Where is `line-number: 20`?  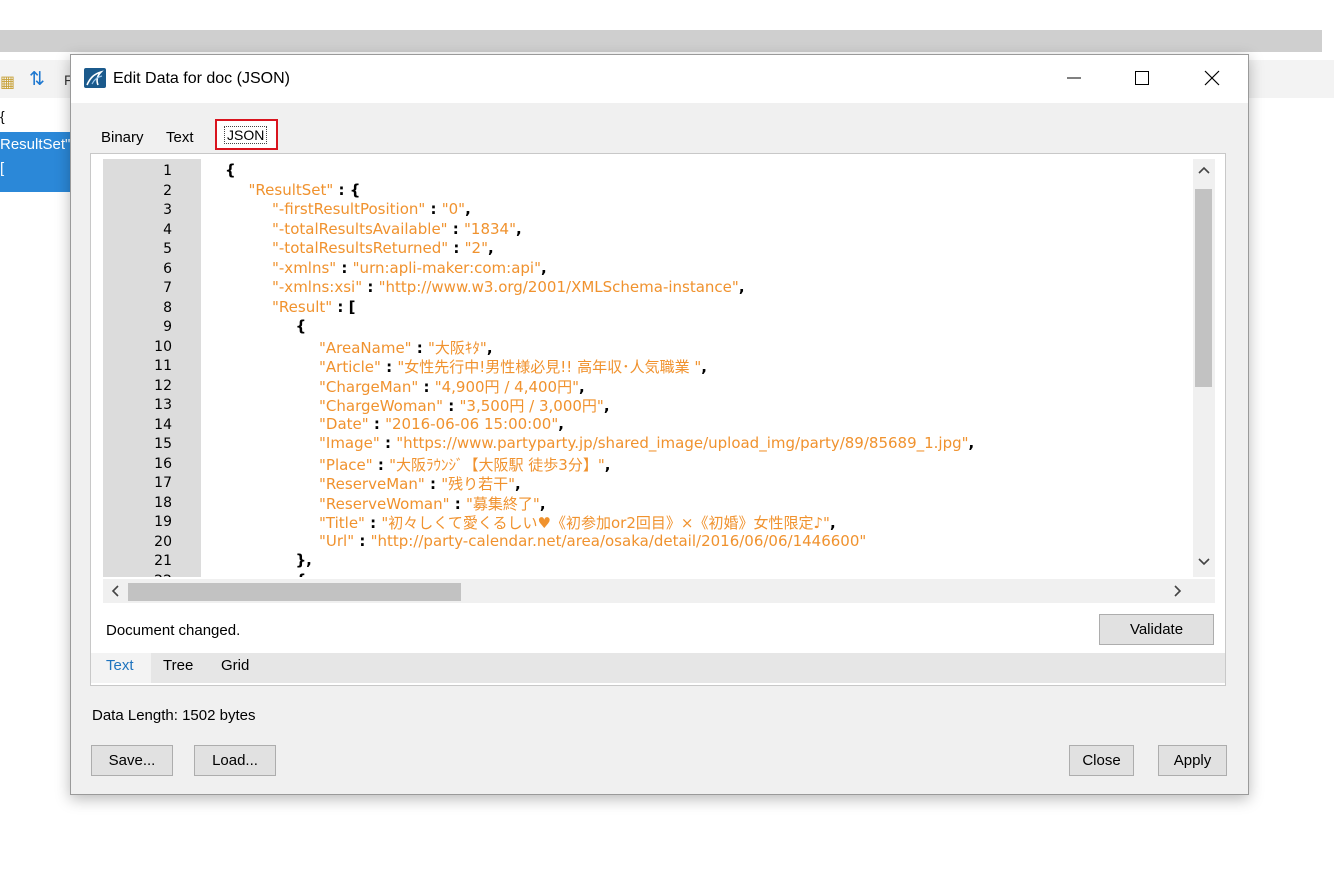 line-number: 20 is located at coordinates (163, 541).